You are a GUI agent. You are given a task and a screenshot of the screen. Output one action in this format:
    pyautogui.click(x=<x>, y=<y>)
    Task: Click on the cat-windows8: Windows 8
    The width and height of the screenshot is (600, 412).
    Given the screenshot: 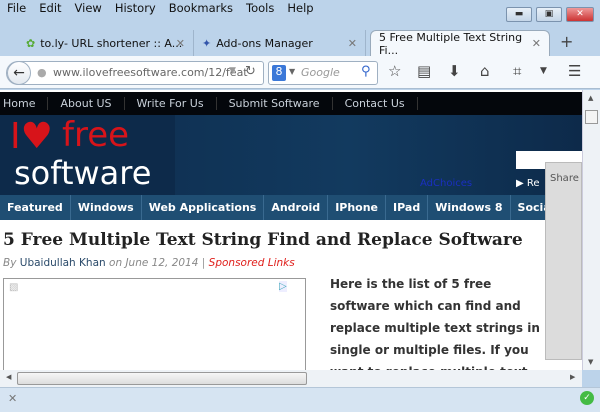 What is the action you would take?
    pyautogui.click(x=469, y=207)
    